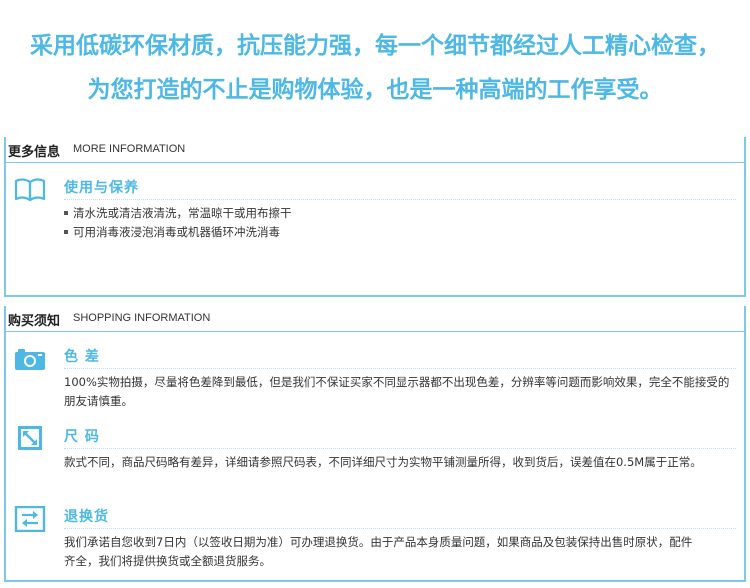  I want to click on exchange-icon, so click(30, 519).